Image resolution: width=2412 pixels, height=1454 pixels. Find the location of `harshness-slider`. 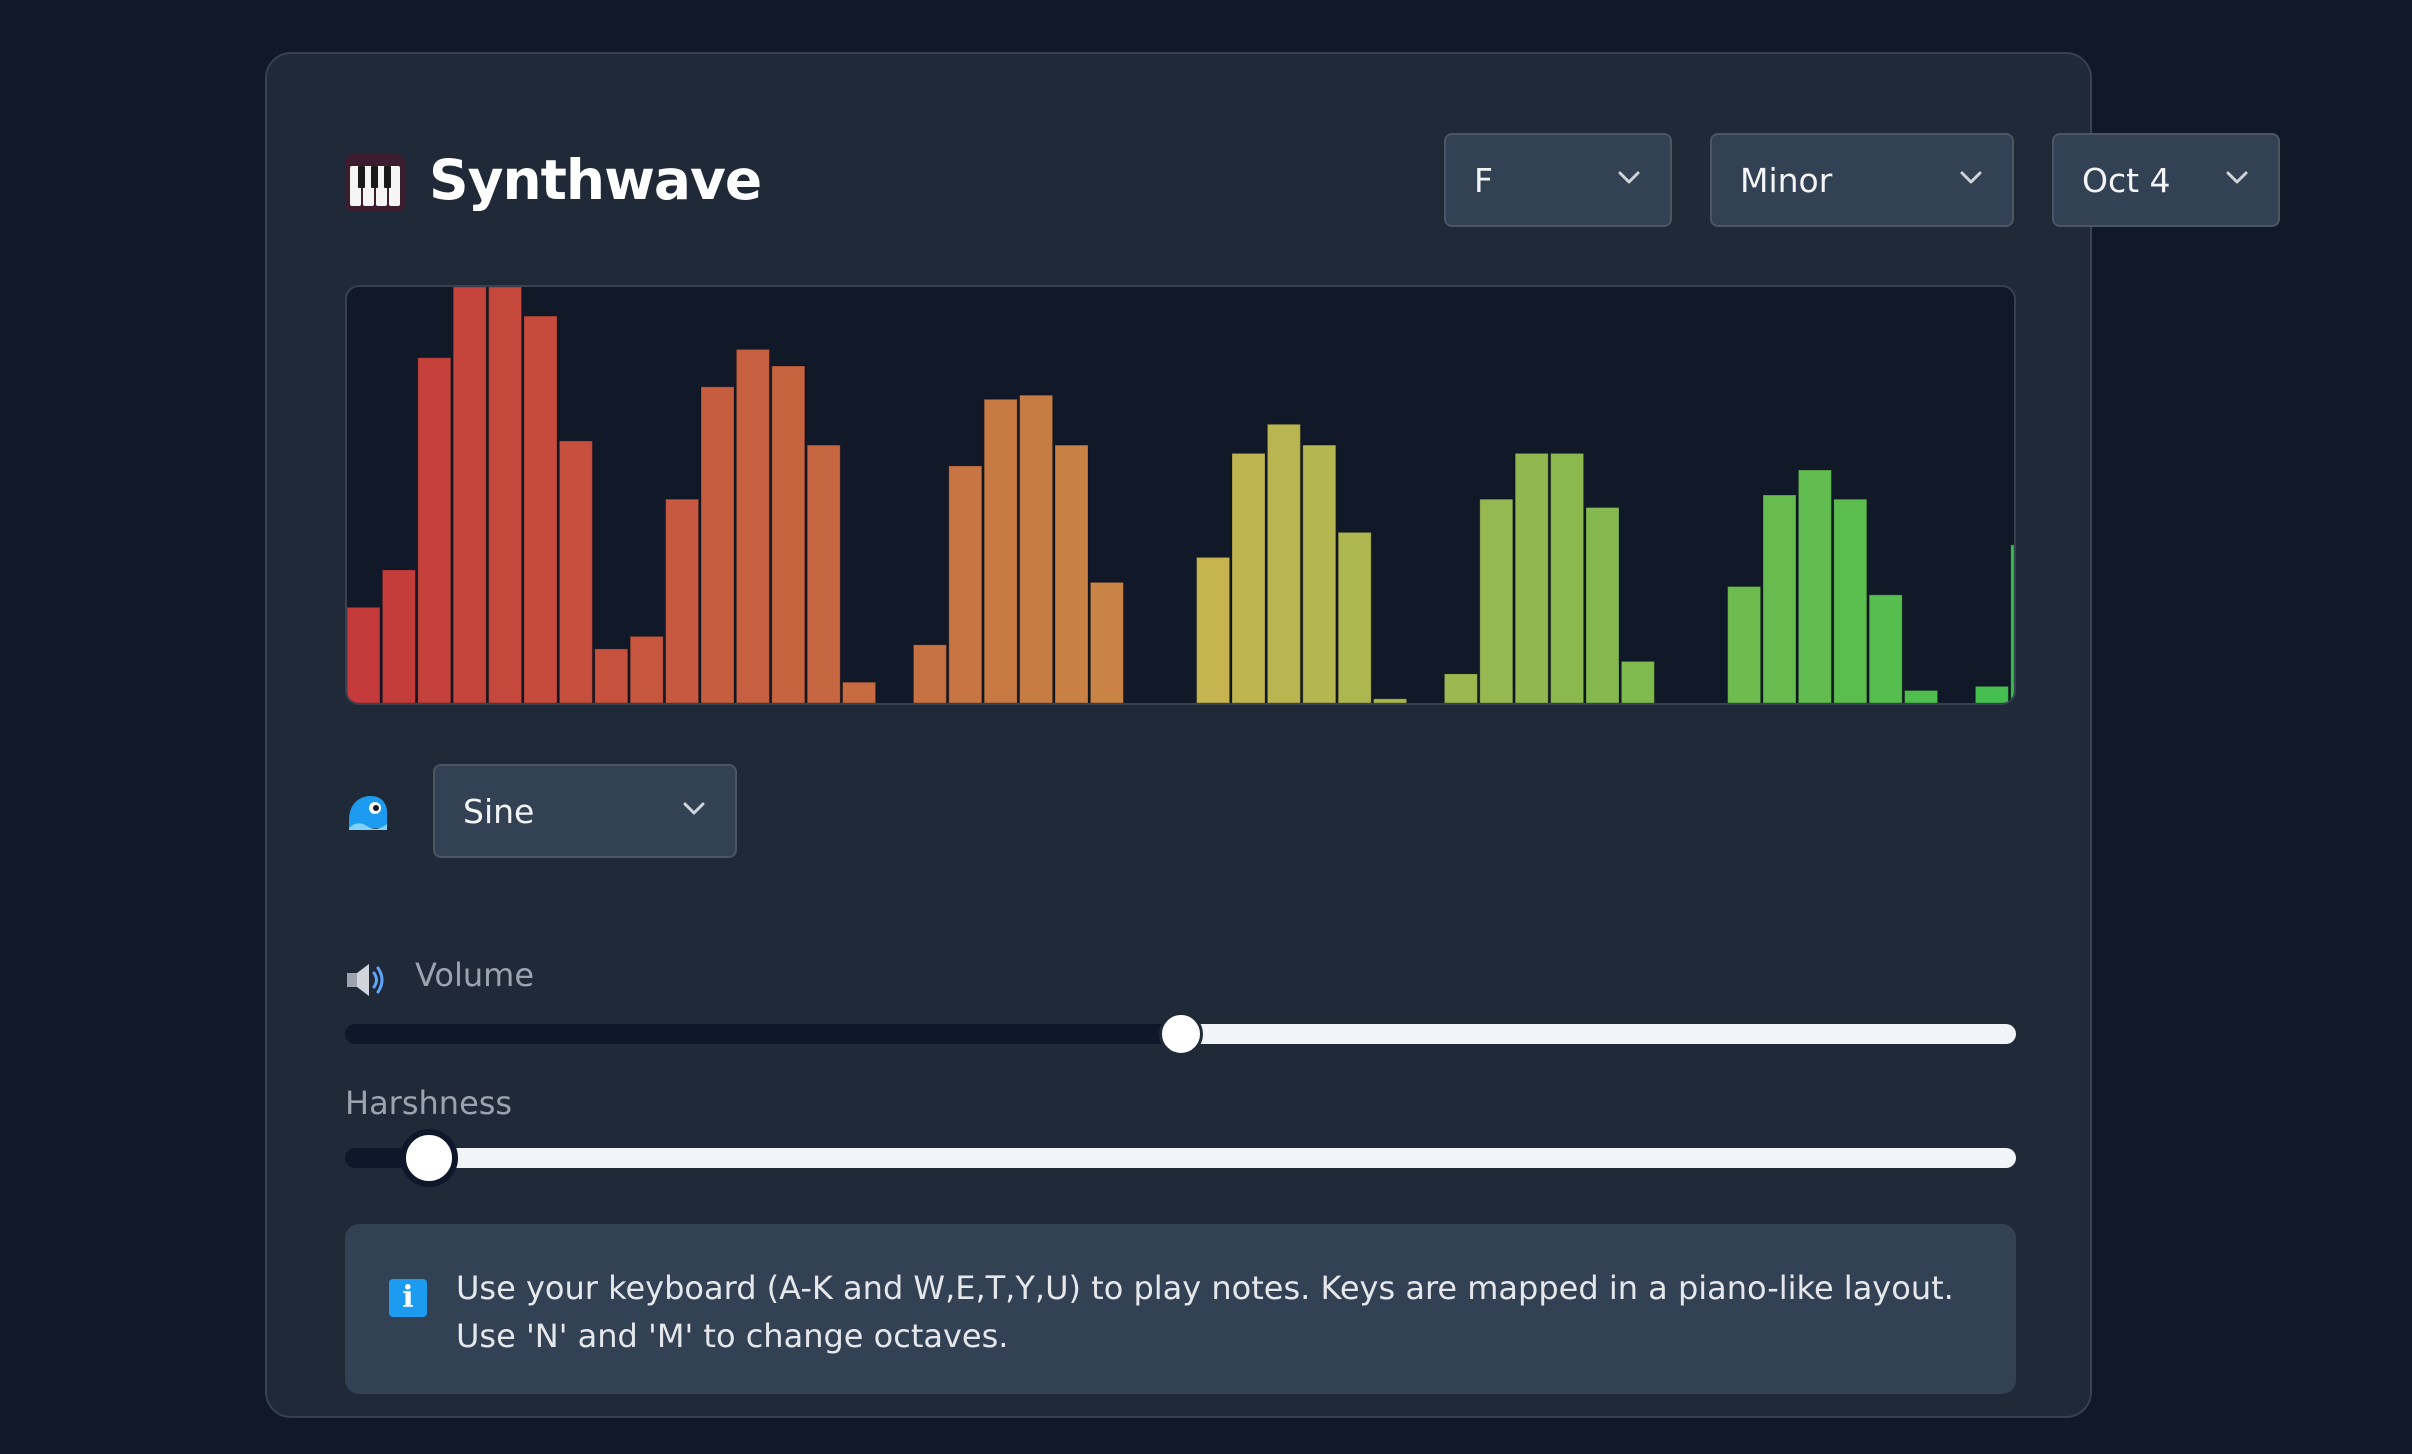

harshness-slider is located at coordinates (1180, 1158).